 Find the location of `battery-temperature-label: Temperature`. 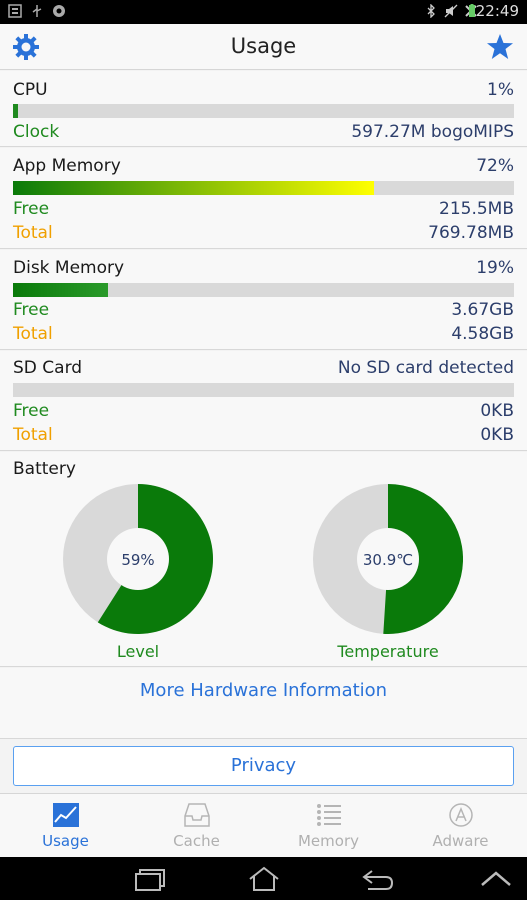

battery-temperature-label: Temperature is located at coordinates (388, 651).